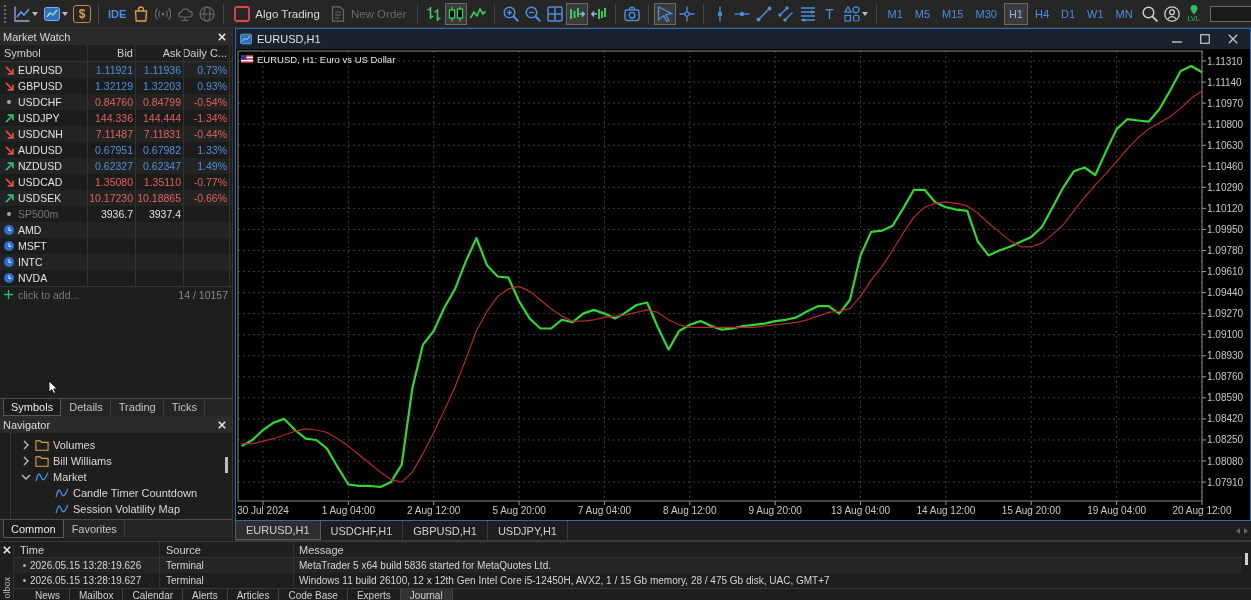 The image size is (1251, 600). What do you see at coordinates (425, 565) in the screenshot?
I see `log-message: MetaTrader 5 x64 build 5836 started for MetaQuotes Ltd.` at bounding box center [425, 565].